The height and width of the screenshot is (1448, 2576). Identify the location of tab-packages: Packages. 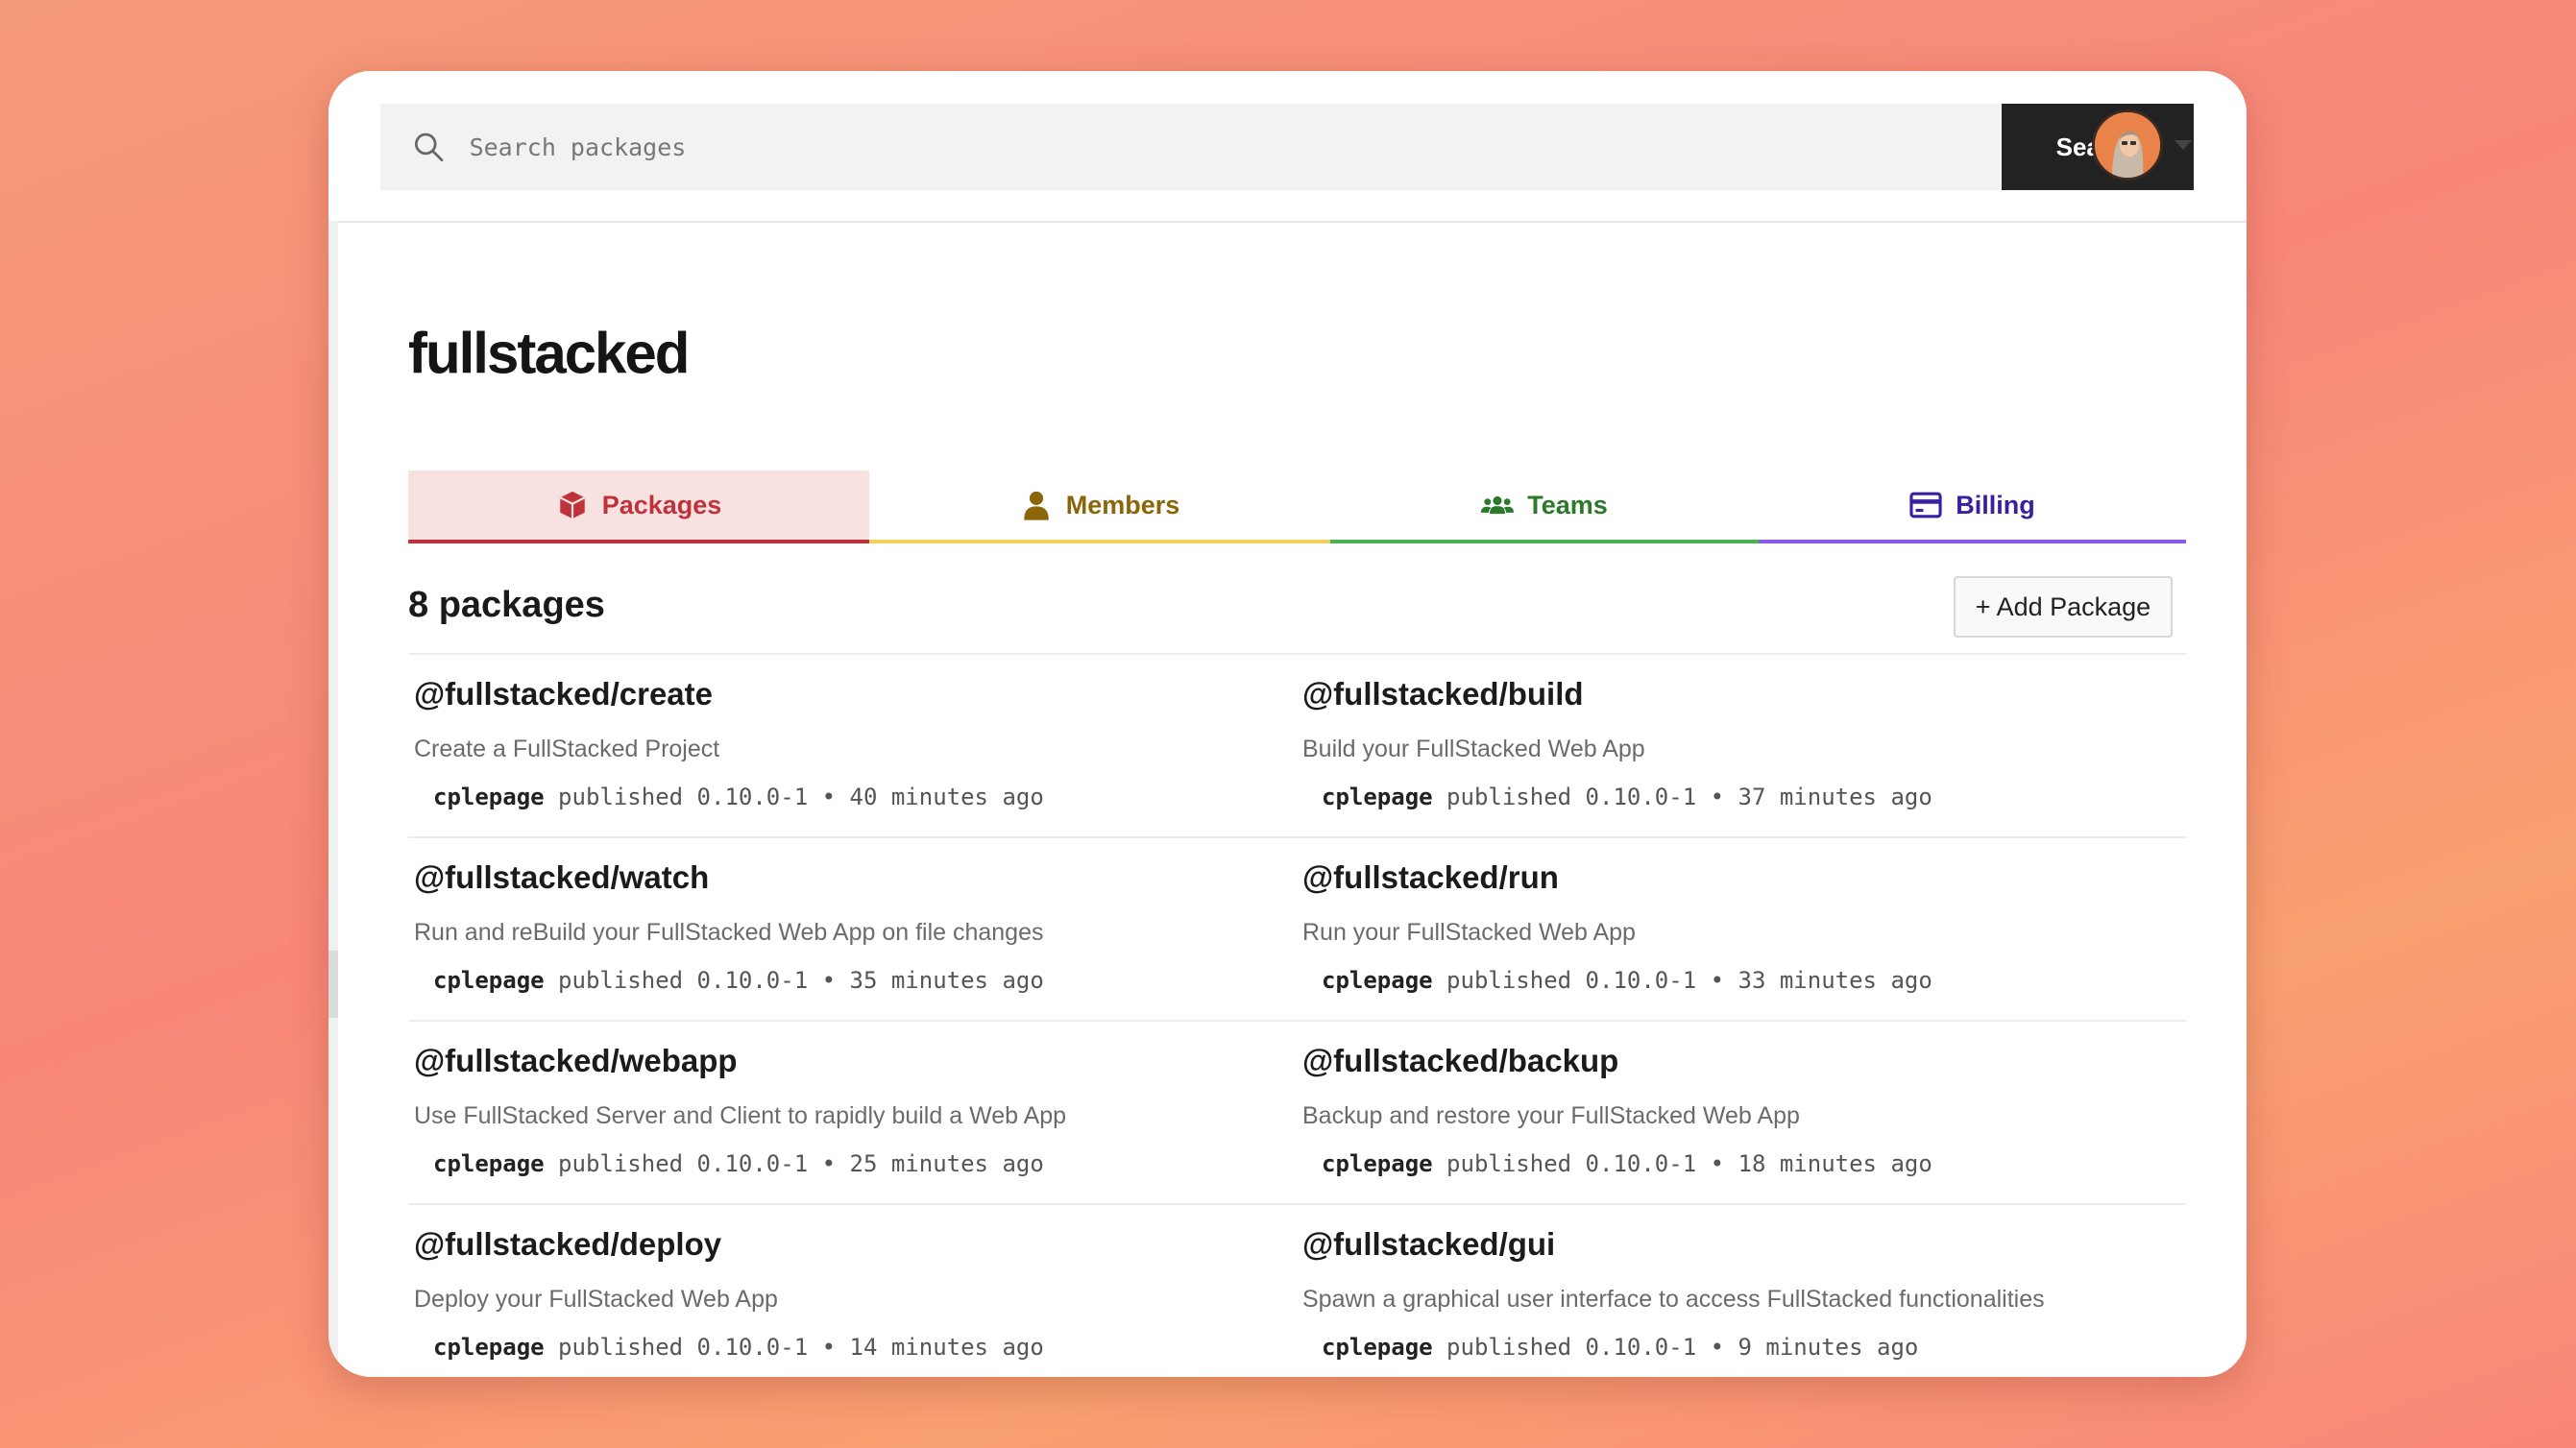
(638, 507).